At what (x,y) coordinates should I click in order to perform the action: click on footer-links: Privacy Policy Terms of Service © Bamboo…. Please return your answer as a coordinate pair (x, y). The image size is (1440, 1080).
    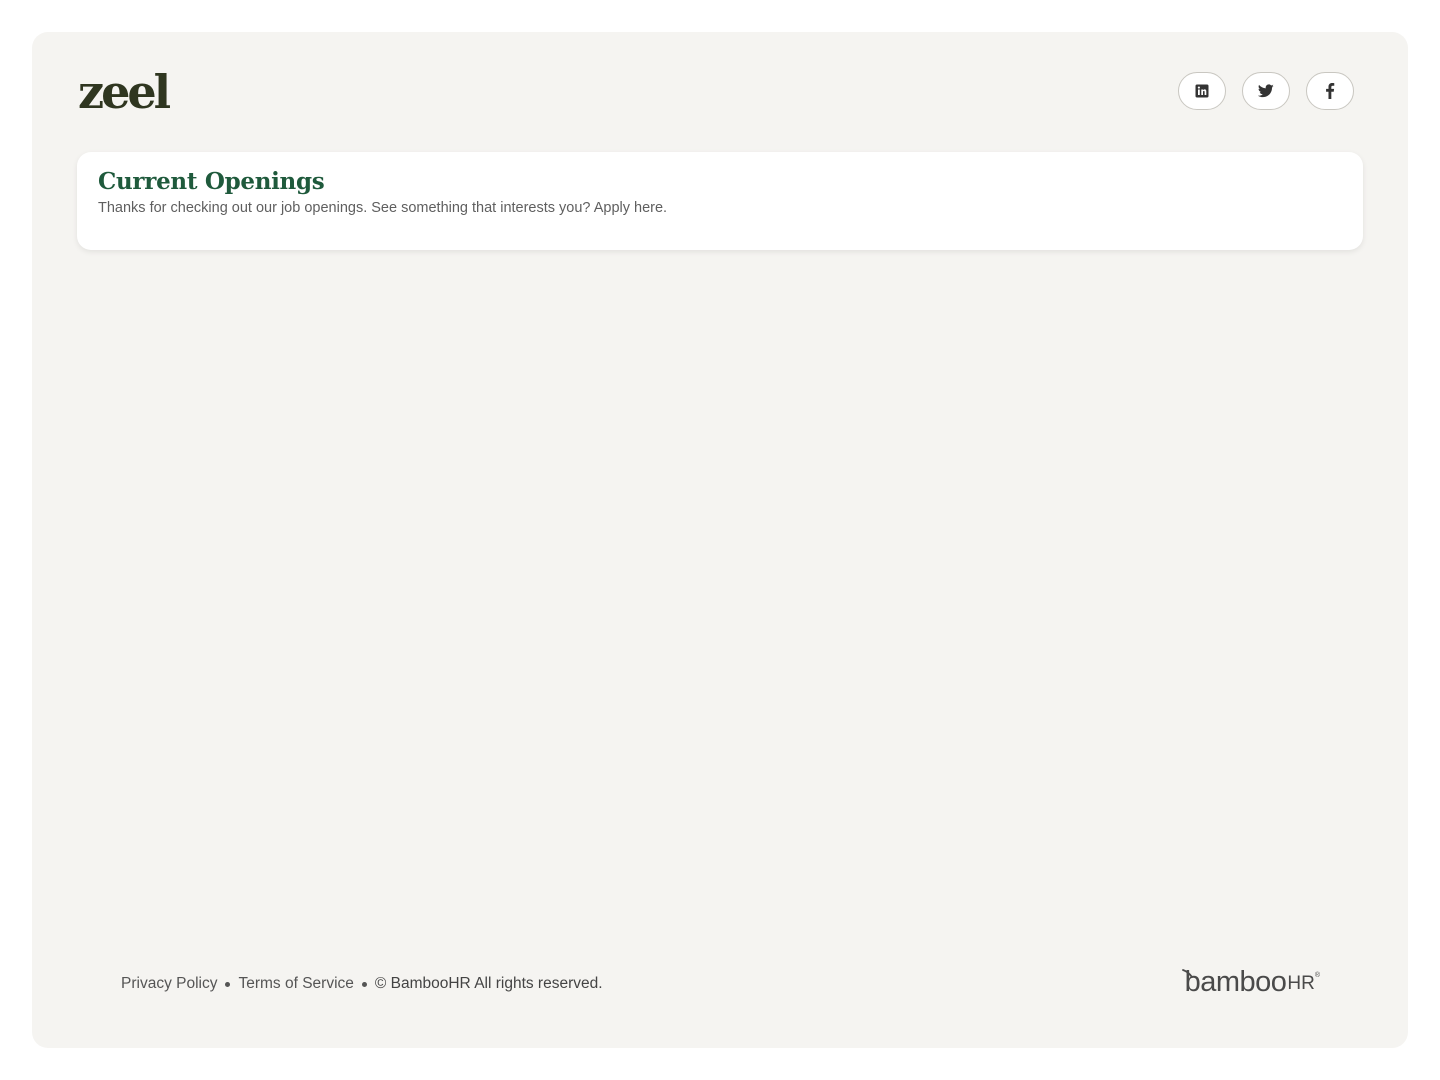
    Looking at the image, I should click on (362, 984).